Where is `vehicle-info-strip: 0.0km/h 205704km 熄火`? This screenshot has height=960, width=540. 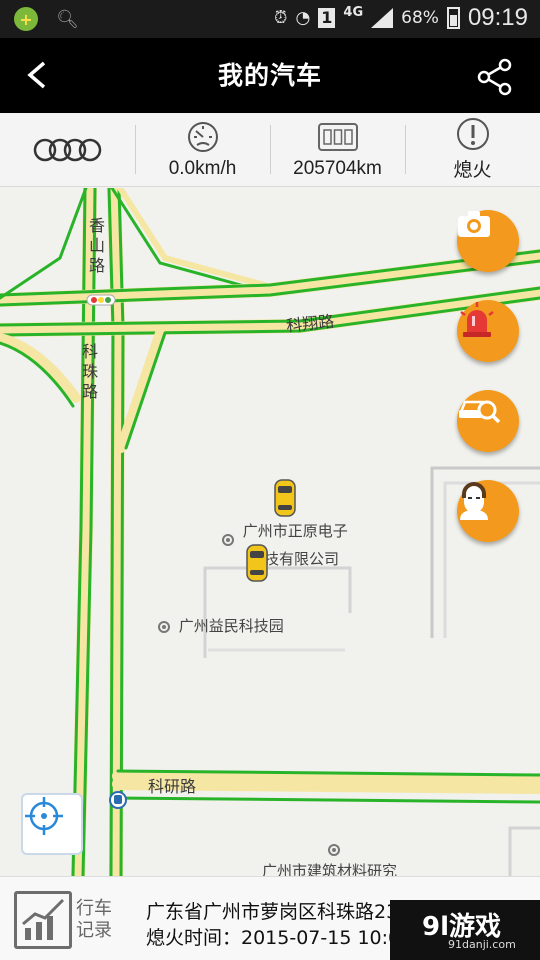 vehicle-info-strip: 0.0km/h 205704km 熄火 is located at coordinates (270, 150).